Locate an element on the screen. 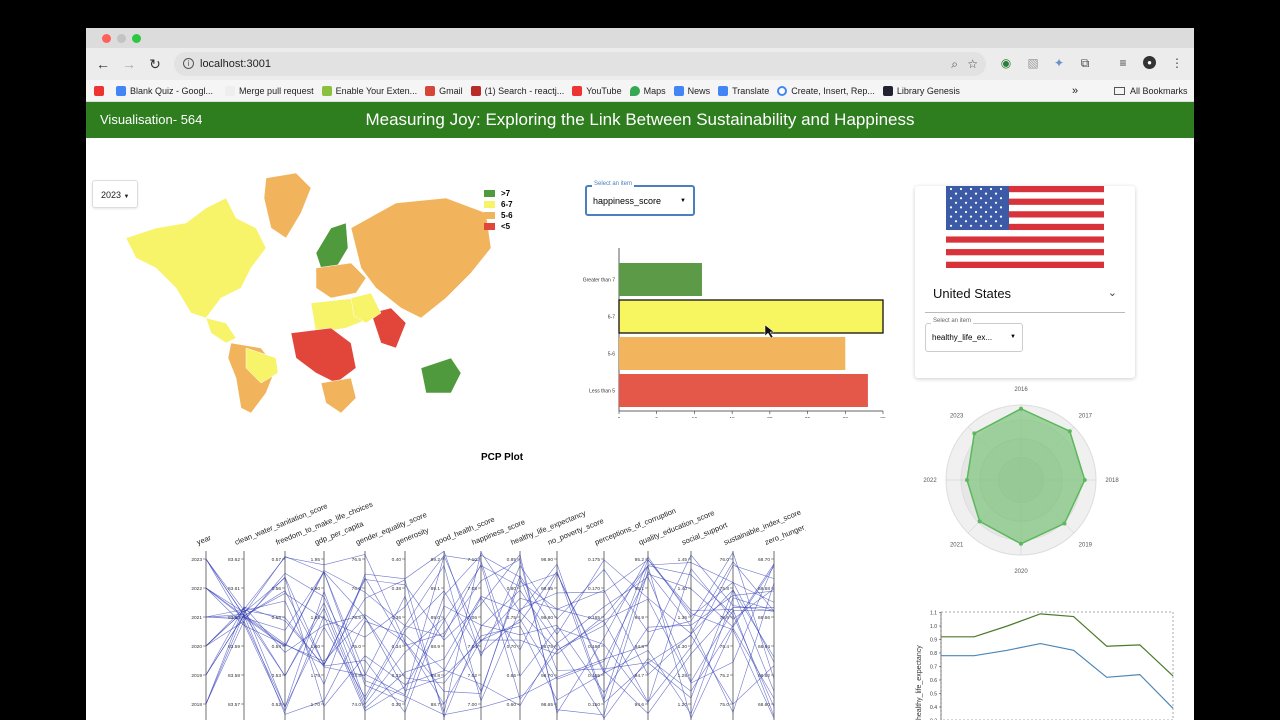 This screenshot has width=1280, height=720. all-bookmarks-label: All Bookmarks is located at coordinates (1159, 90).